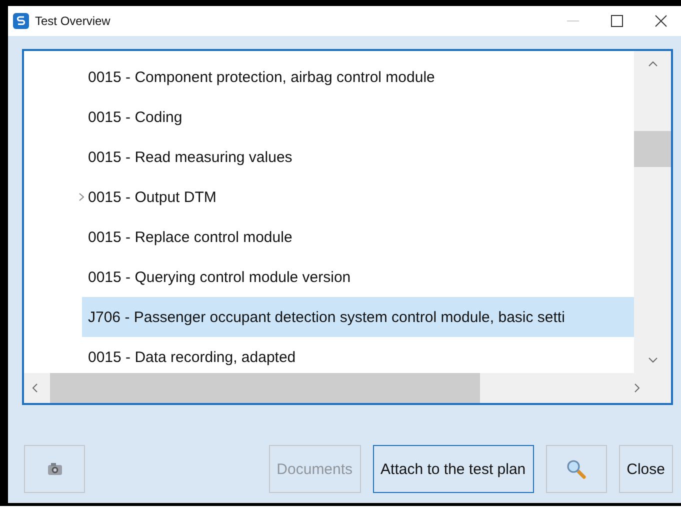 Image resolution: width=681 pixels, height=515 pixels. Describe the element at coordinates (653, 360) in the screenshot. I see `scroll-down-icon` at that location.